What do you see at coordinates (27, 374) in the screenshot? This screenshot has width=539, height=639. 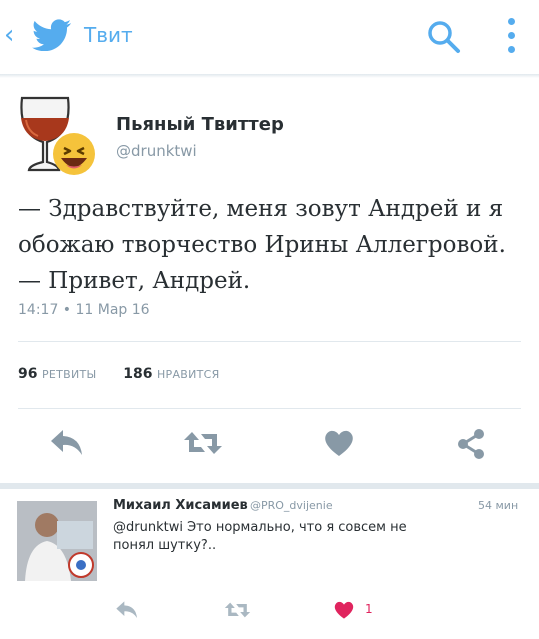 I see `retweets-count: 96` at bounding box center [27, 374].